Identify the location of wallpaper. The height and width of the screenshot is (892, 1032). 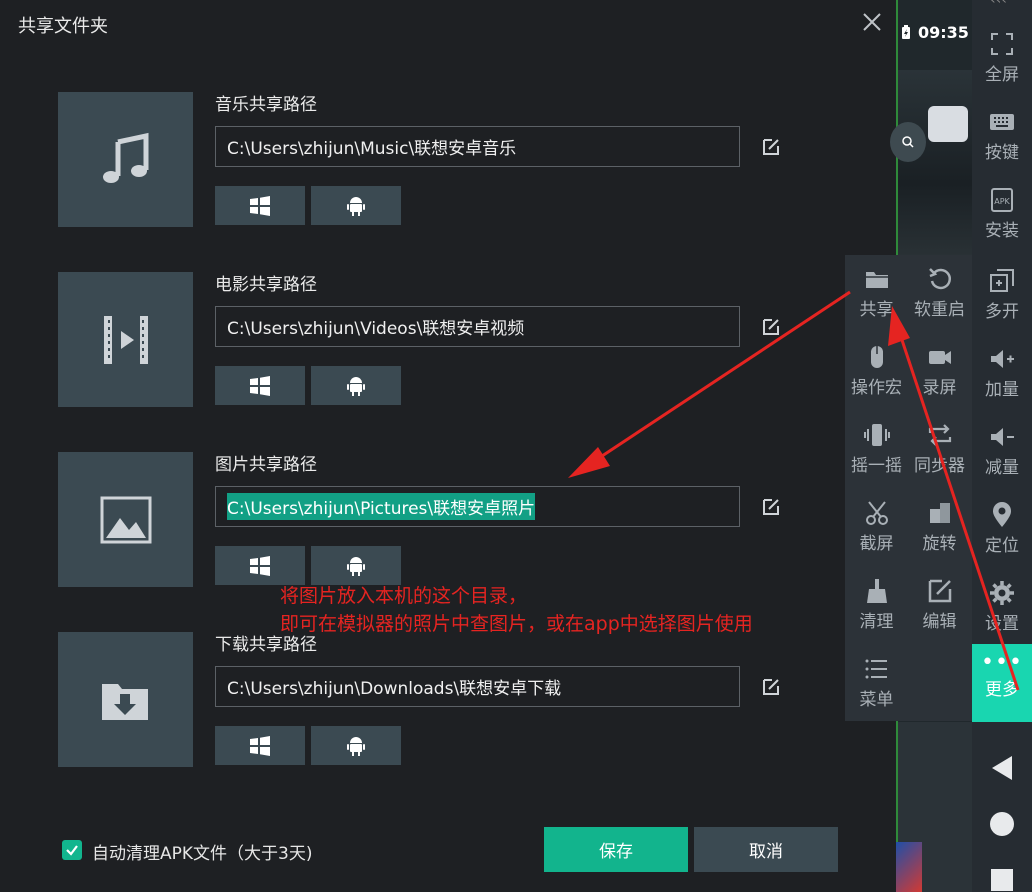
(935, 165).